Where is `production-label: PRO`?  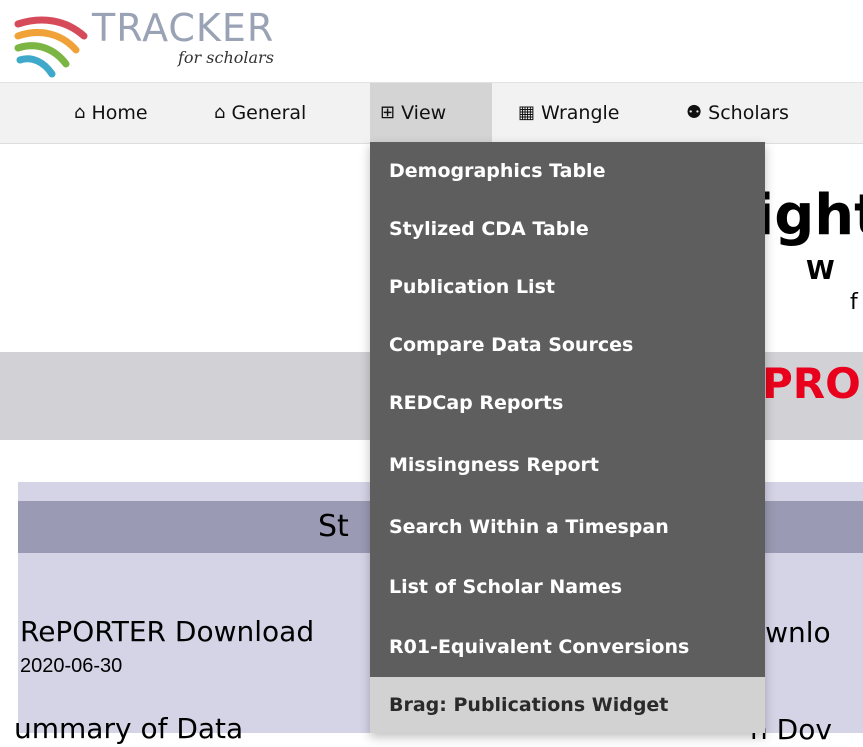 production-label: PRO is located at coordinates (811, 383).